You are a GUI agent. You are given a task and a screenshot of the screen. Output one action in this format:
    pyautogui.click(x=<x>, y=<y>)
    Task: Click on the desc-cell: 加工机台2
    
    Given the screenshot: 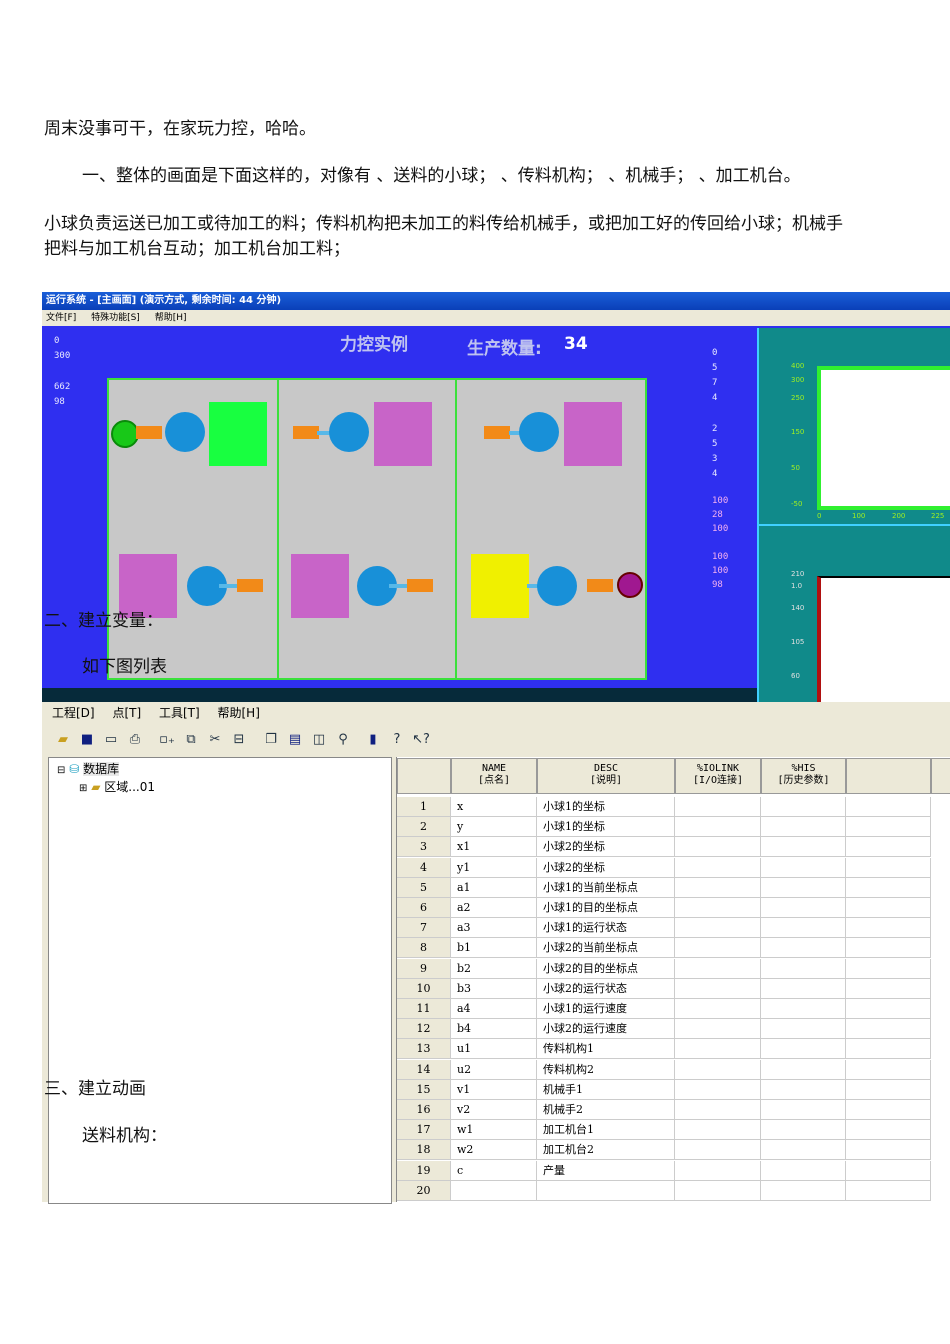 What is the action you would take?
    pyautogui.click(x=606, y=1150)
    